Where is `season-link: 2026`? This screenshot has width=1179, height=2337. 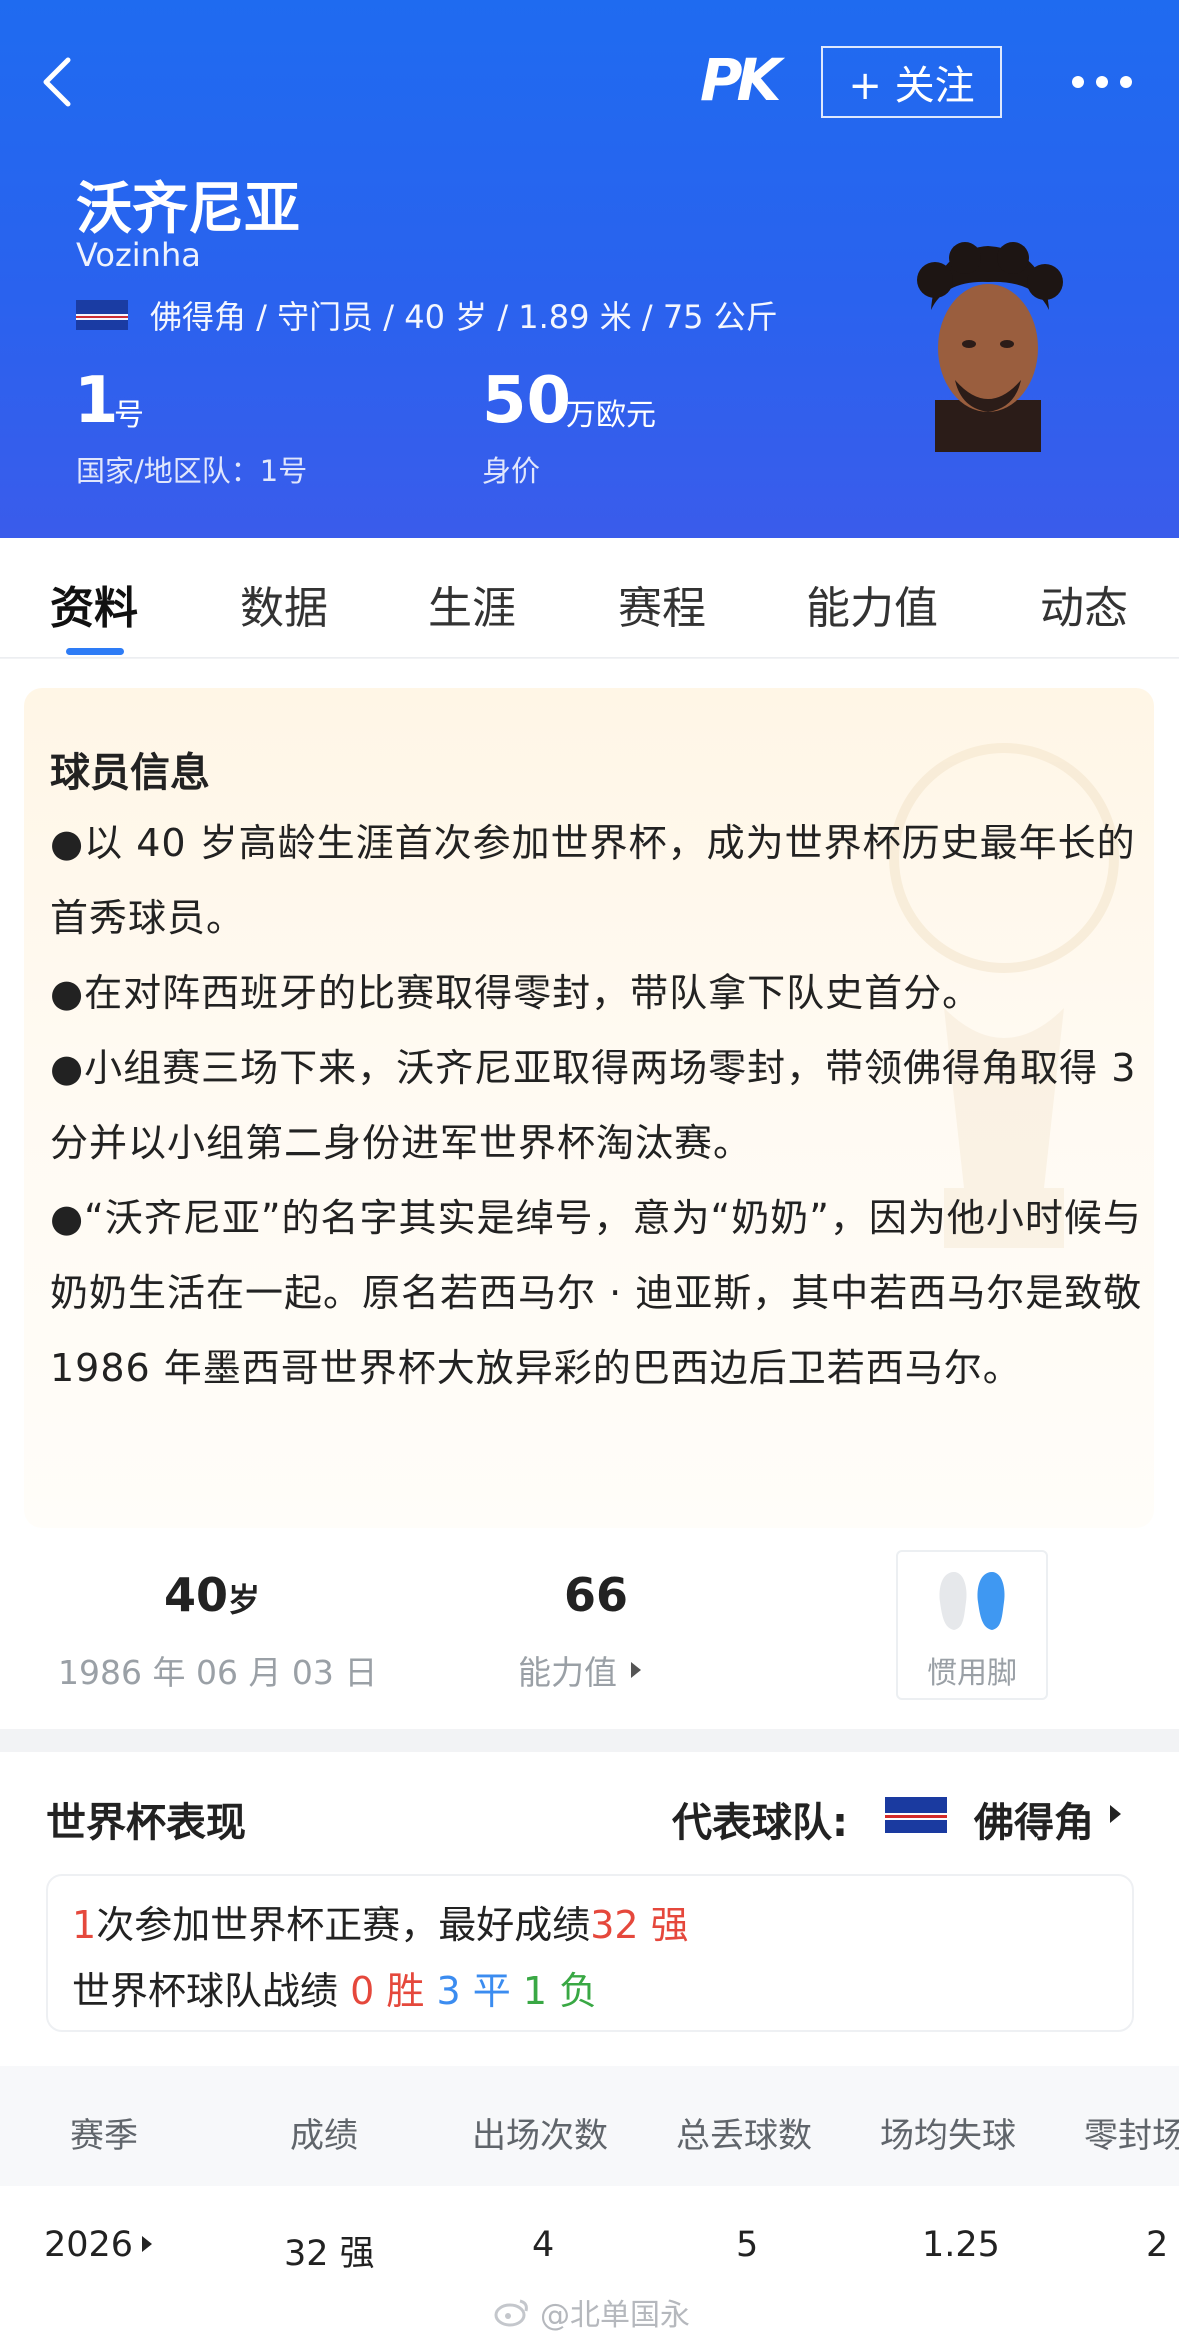
season-link: 2026 is located at coordinates (88, 2245).